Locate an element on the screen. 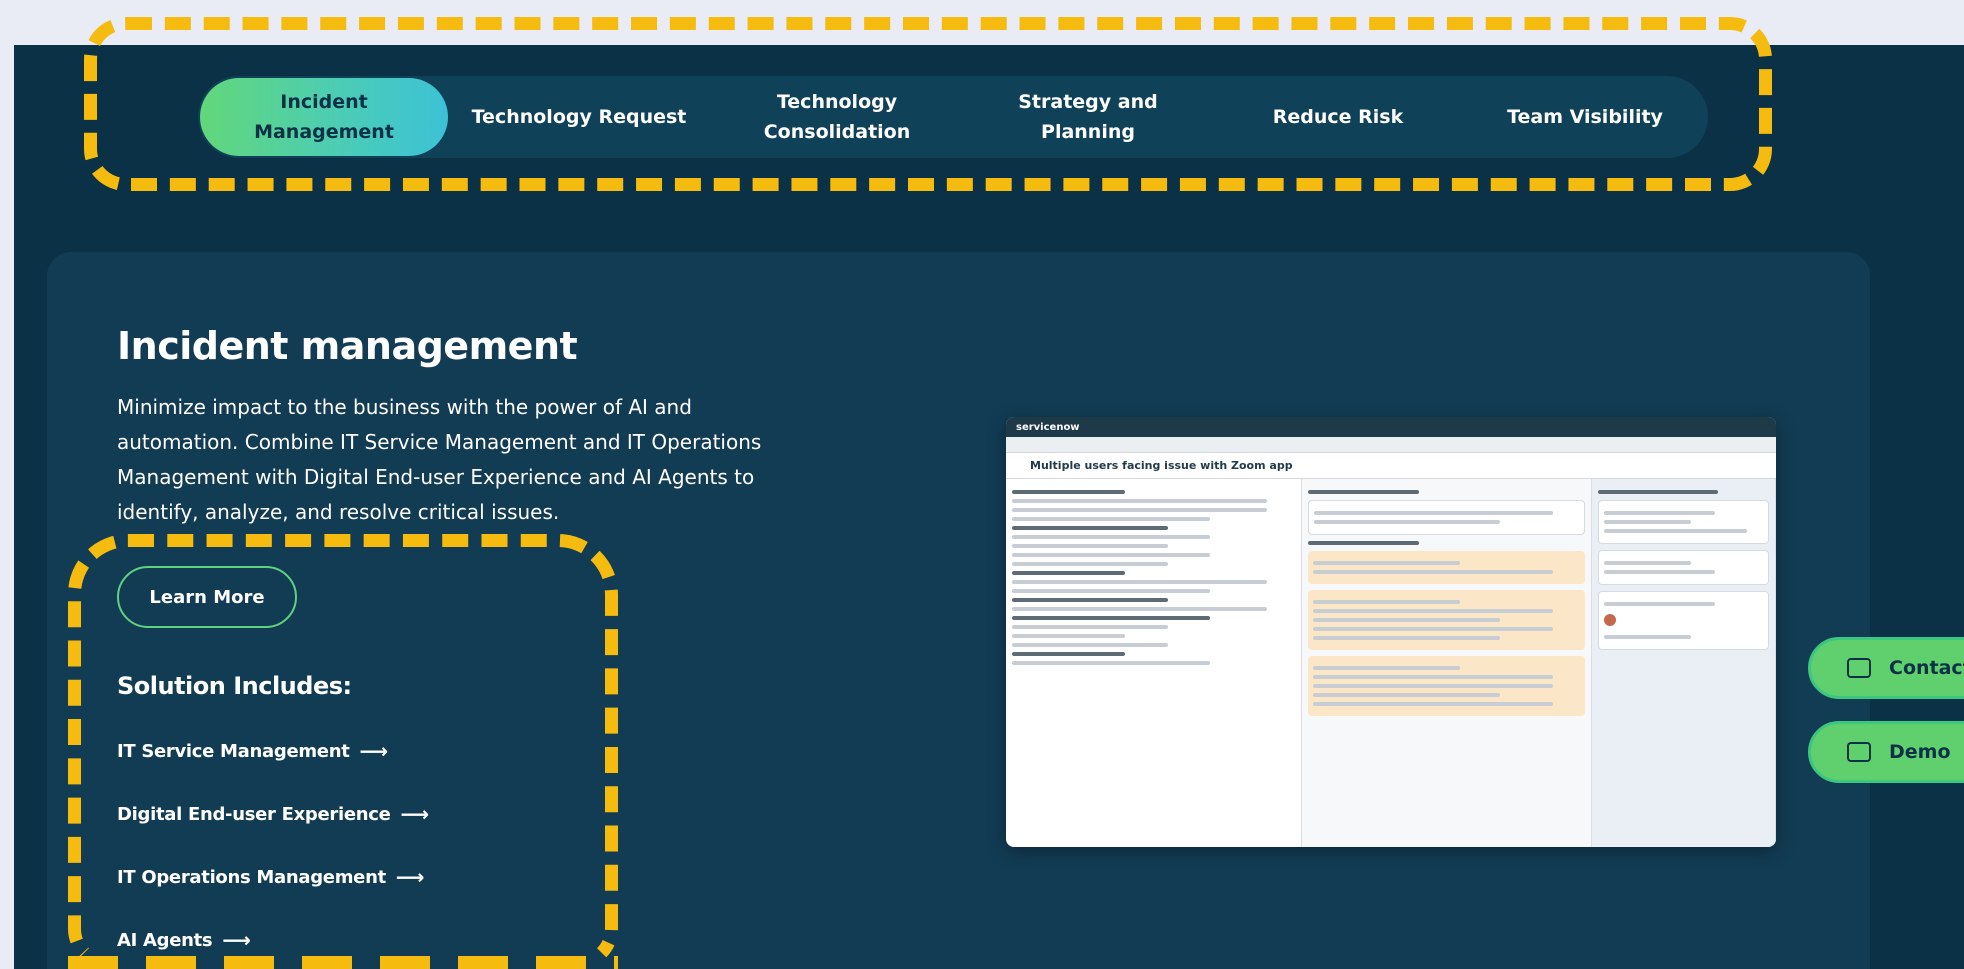 Image resolution: width=1964 pixels, height=969 pixels. contact-button: Contact is located at coordinates (1886, 668).